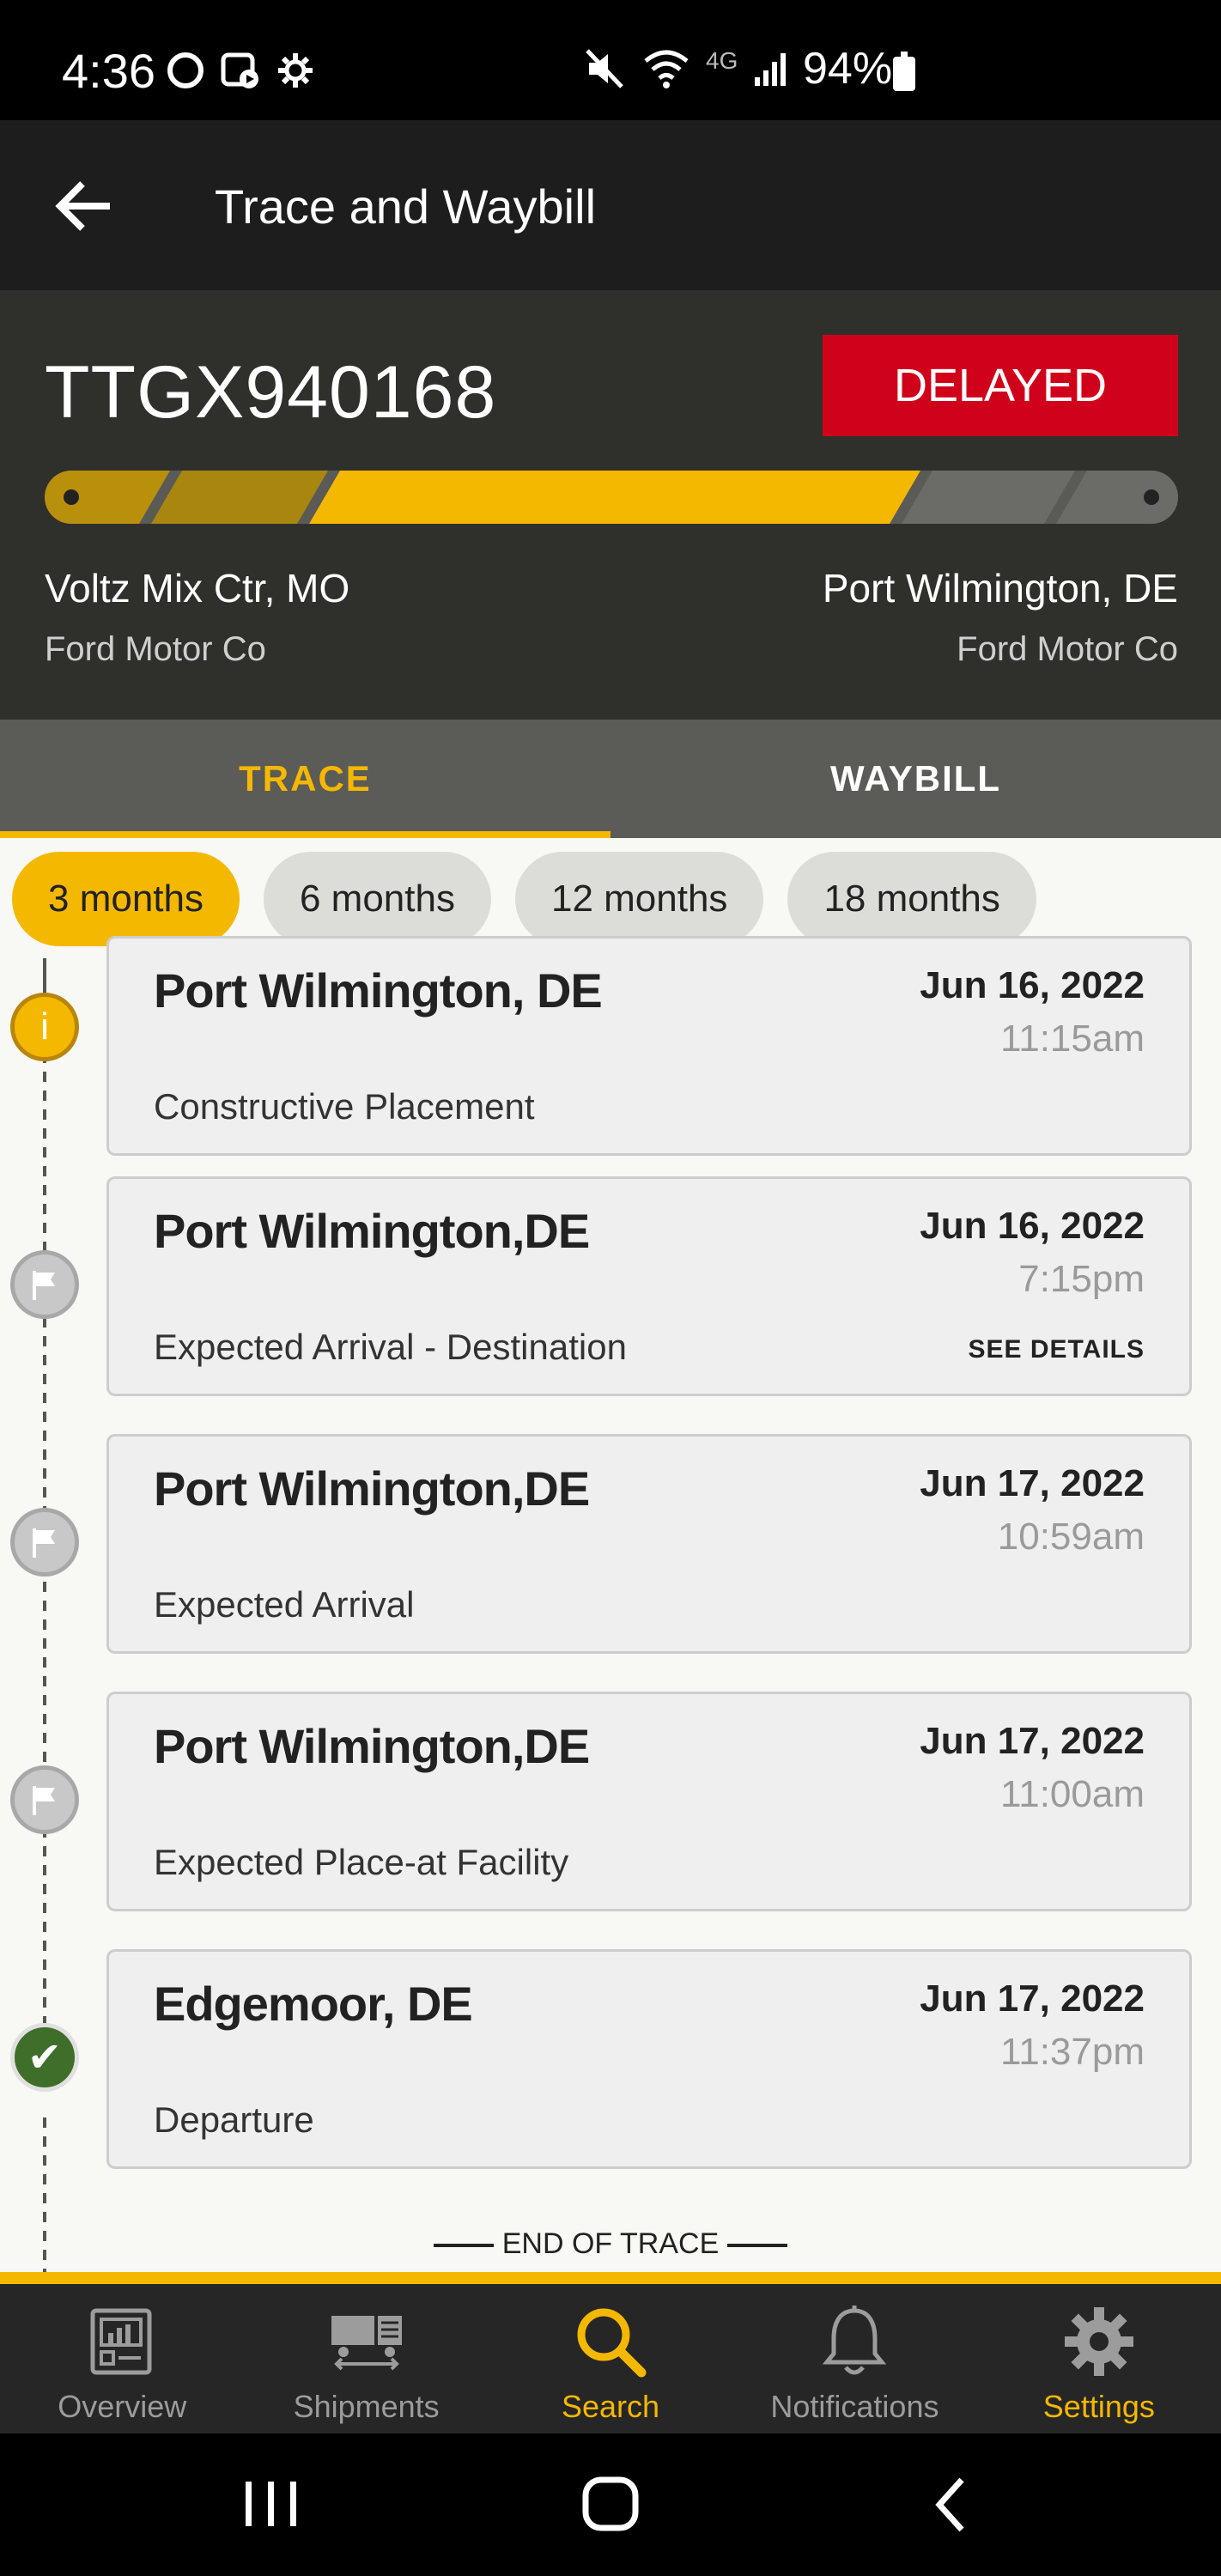  Describe the element at coordinates (1067, 649) in the screenshot. I see `destination-company: Ford Motor Co` at that location.